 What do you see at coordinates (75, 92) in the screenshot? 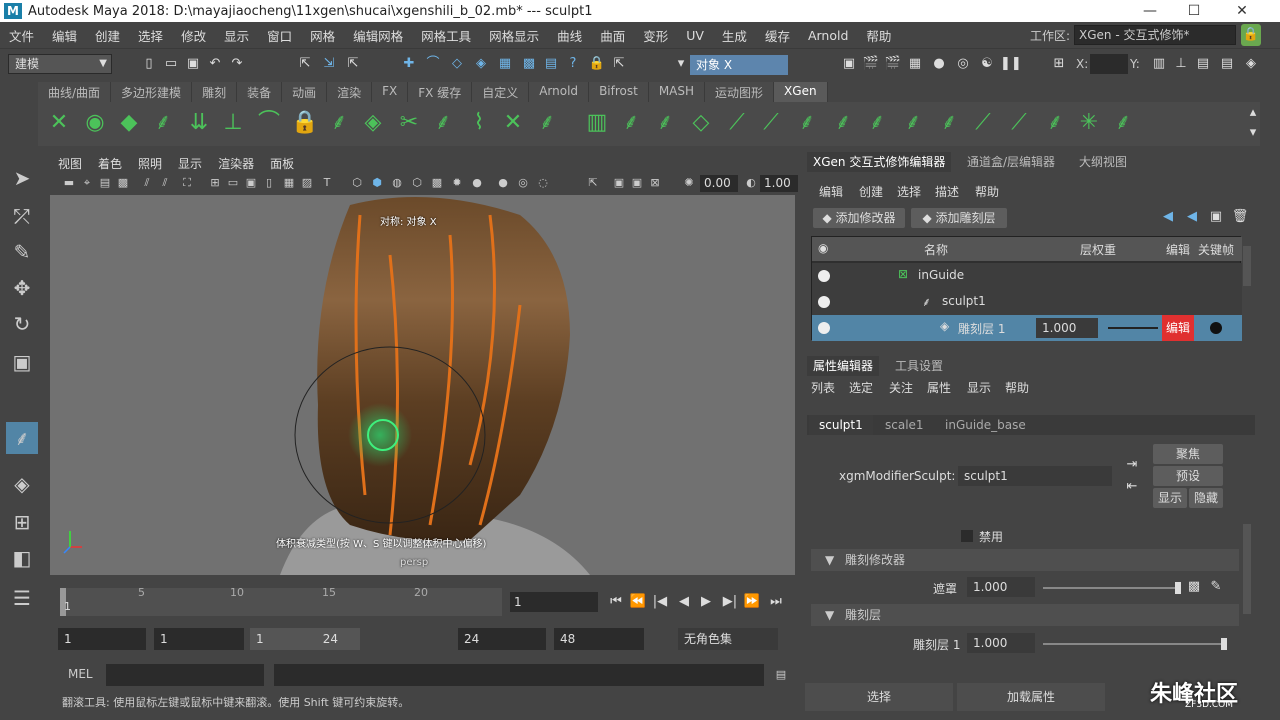
I see `shelf-tab-curves: 曲线/曲面` at bounding box center [75, 92].